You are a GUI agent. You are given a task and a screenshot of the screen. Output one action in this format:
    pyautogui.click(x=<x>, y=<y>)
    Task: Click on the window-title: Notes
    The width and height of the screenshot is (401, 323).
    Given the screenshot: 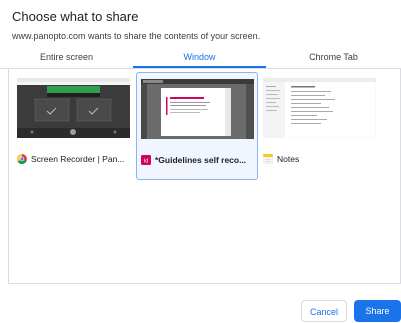 What is the action you would take?
    pyautogui.click(x=288, y=159)
    